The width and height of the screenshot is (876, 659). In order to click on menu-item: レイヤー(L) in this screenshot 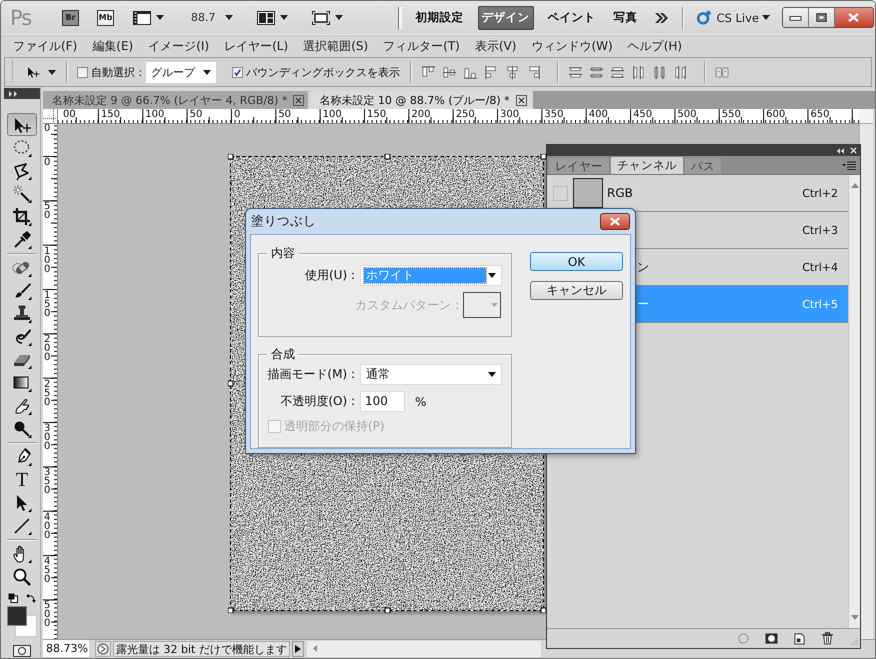, I will do `click(256, 46)`.